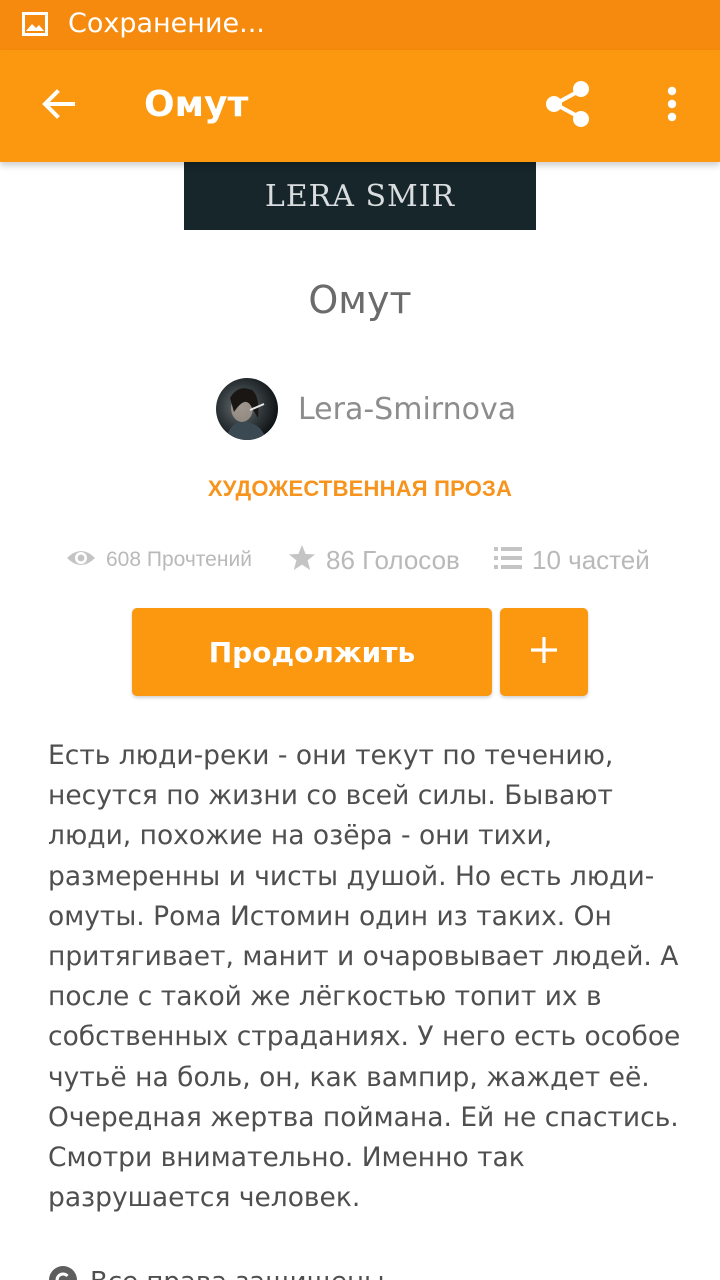 Image resolution: width=720 pixels, height=1280 pixels. I want to click on toolbar-title: Омут, so click(196, 104).